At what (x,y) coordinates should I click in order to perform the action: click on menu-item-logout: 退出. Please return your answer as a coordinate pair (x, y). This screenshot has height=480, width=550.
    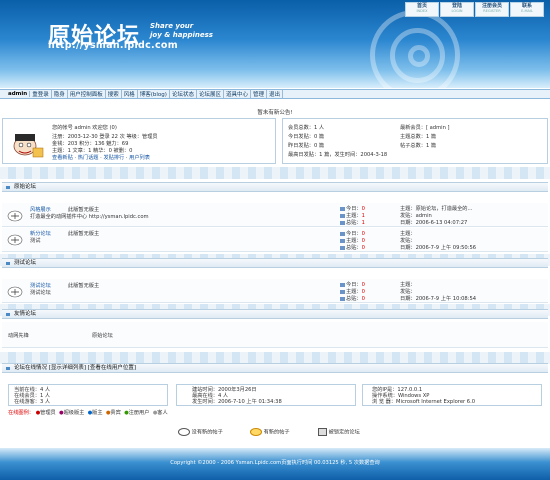
    Looking at the image, I should click on (275, 94).